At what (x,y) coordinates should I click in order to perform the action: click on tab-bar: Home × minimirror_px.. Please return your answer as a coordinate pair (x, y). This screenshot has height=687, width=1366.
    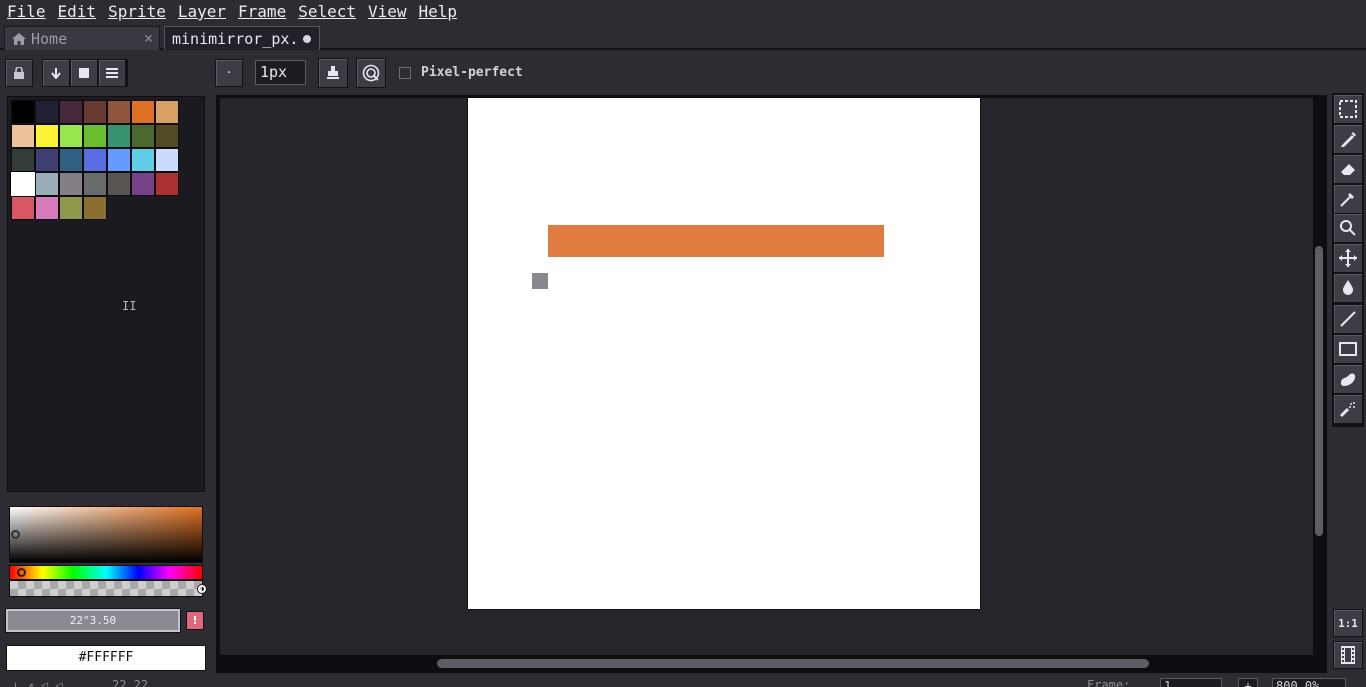
    Looking at the image, I should click on (683, 37).